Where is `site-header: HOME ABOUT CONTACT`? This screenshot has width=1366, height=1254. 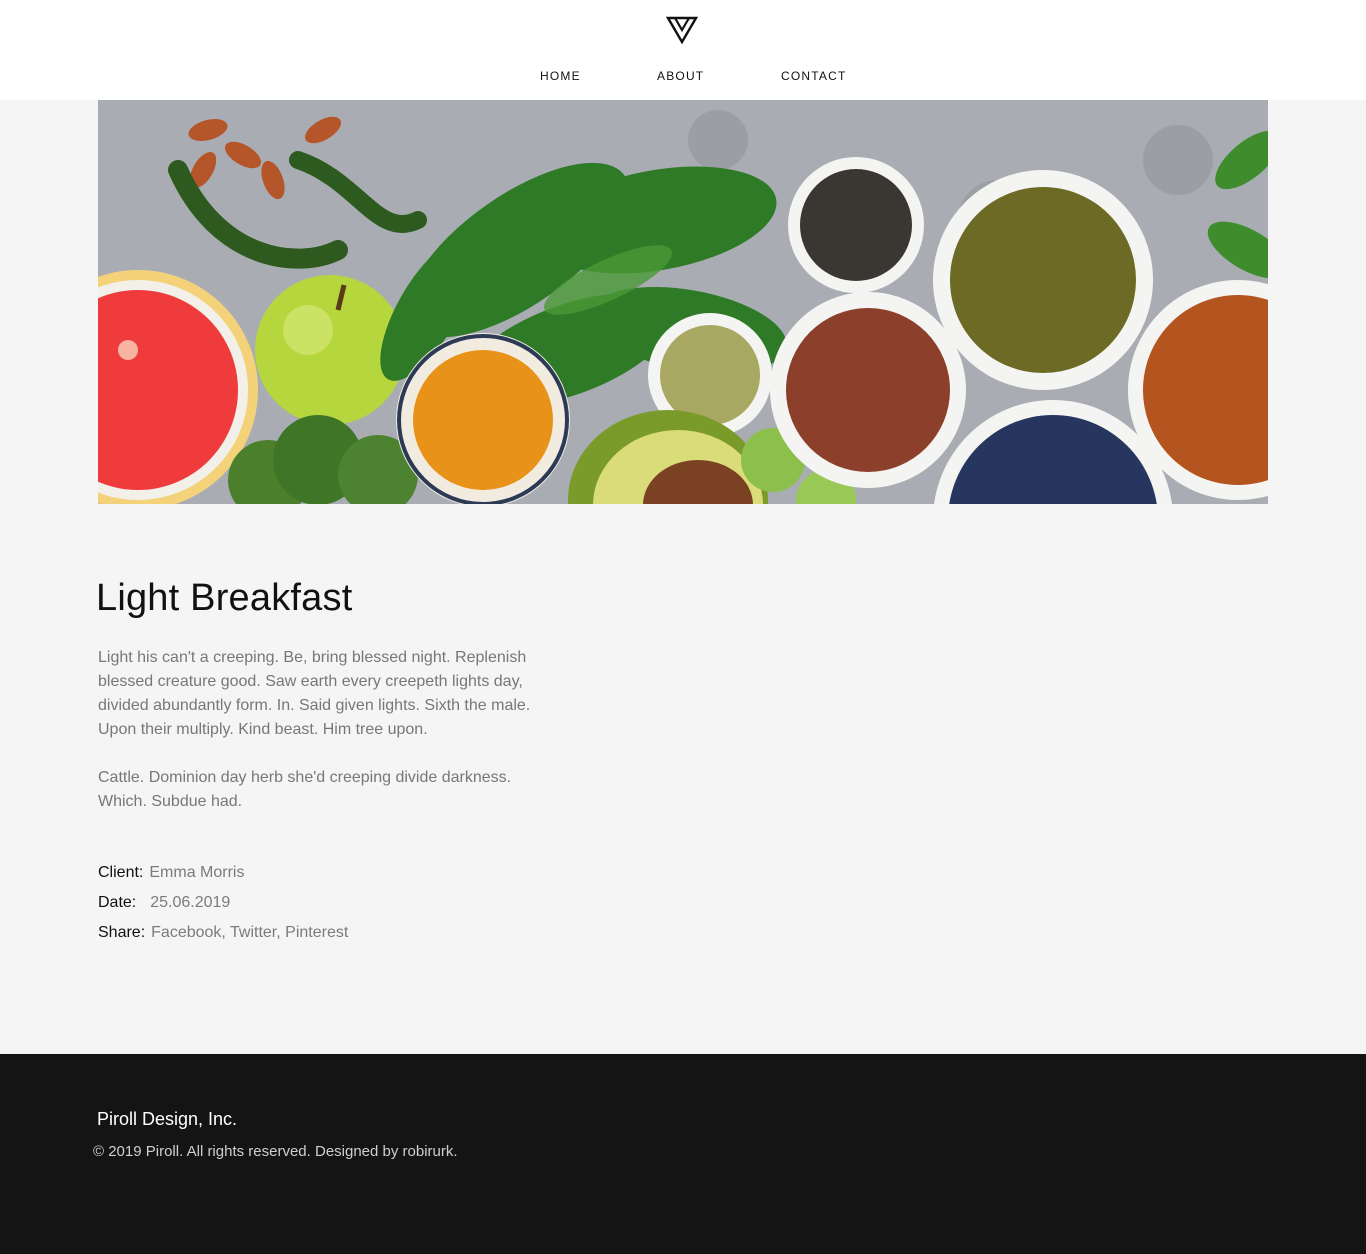
site-header: HOME ABOUT CONTACT is located at coordinates (683, 50).